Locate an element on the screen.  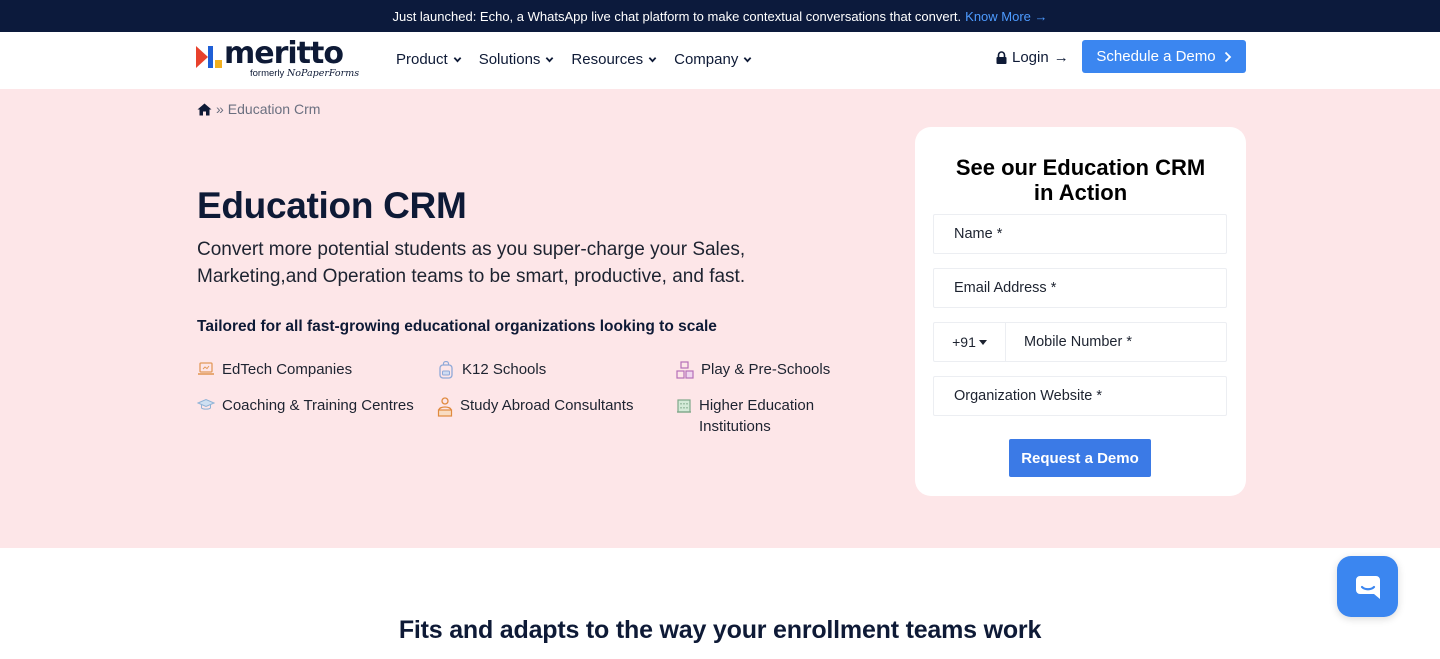
home-icon is located at coordinates (204, 109).